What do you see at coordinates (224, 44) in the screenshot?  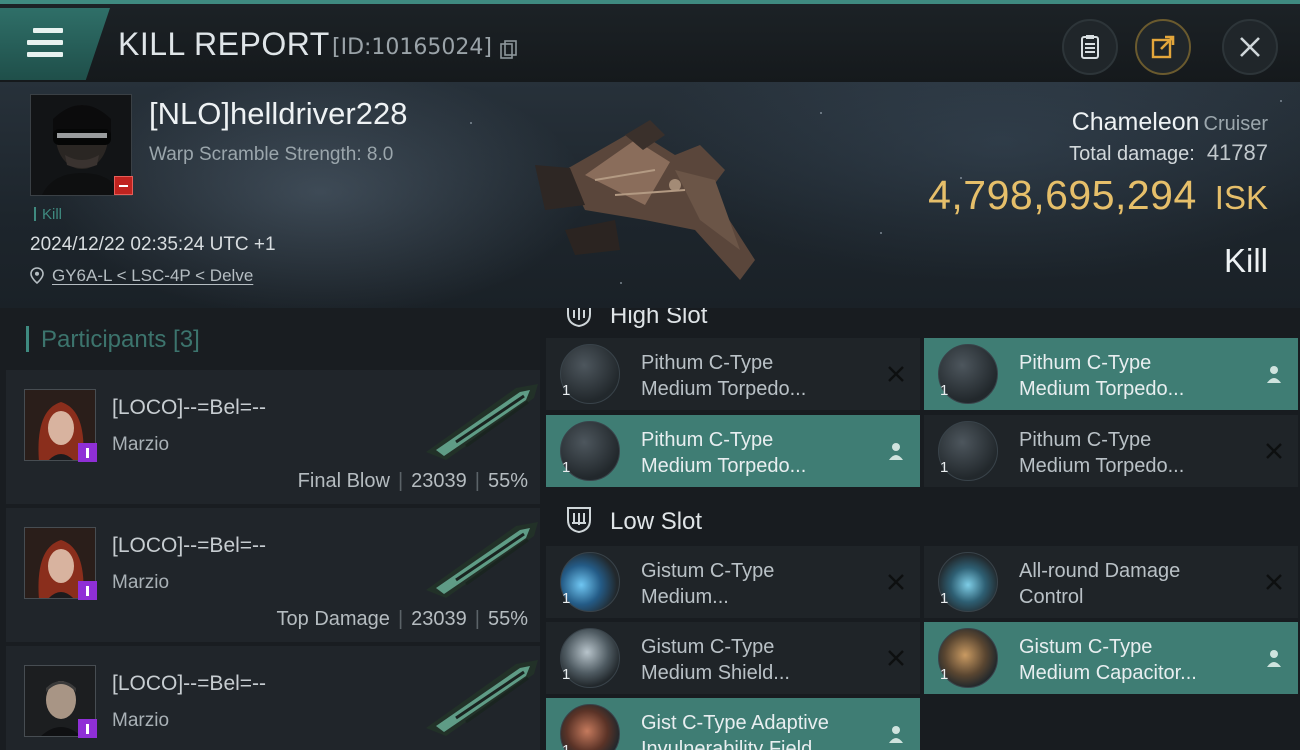 I see `page-title: KILL REPORT` at bounding box center [224, 44].